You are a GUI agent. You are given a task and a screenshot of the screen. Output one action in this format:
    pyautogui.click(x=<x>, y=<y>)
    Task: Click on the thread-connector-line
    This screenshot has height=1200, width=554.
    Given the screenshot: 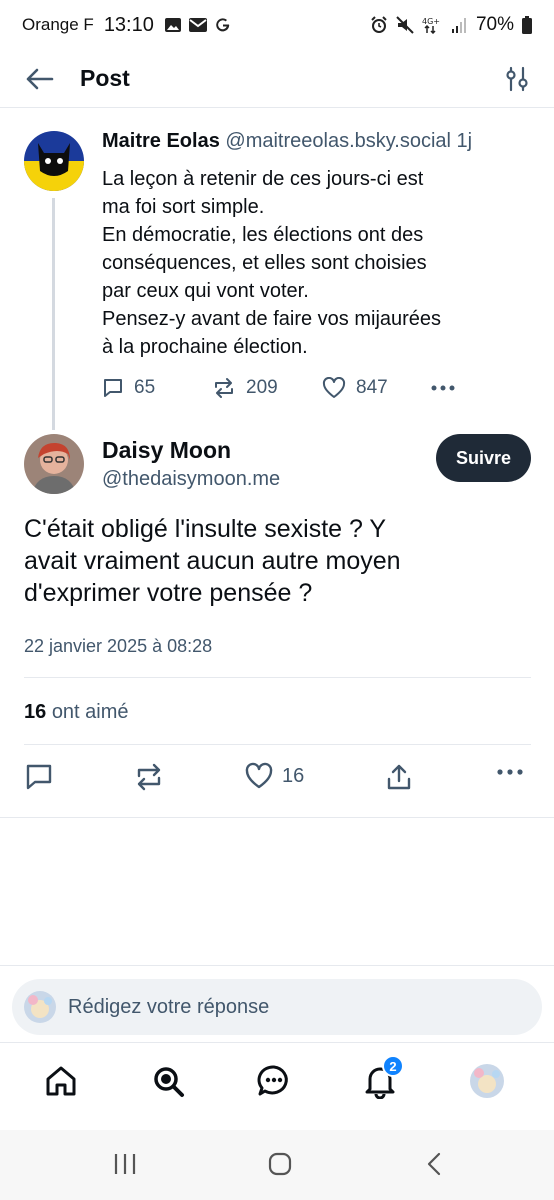 What is the action you would take?
    pyautogui.click(x=53, y=314)
    